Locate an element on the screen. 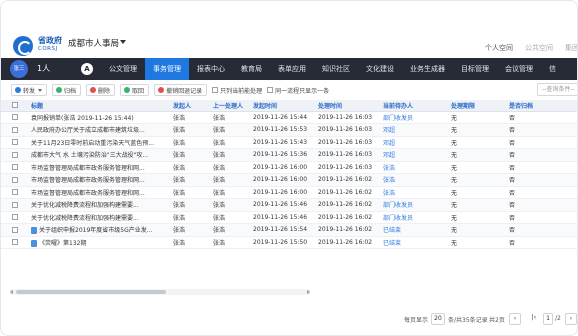 This screenshot has width=578, height=336. horizontal-scrollbar is located at coordinates (160, 292).